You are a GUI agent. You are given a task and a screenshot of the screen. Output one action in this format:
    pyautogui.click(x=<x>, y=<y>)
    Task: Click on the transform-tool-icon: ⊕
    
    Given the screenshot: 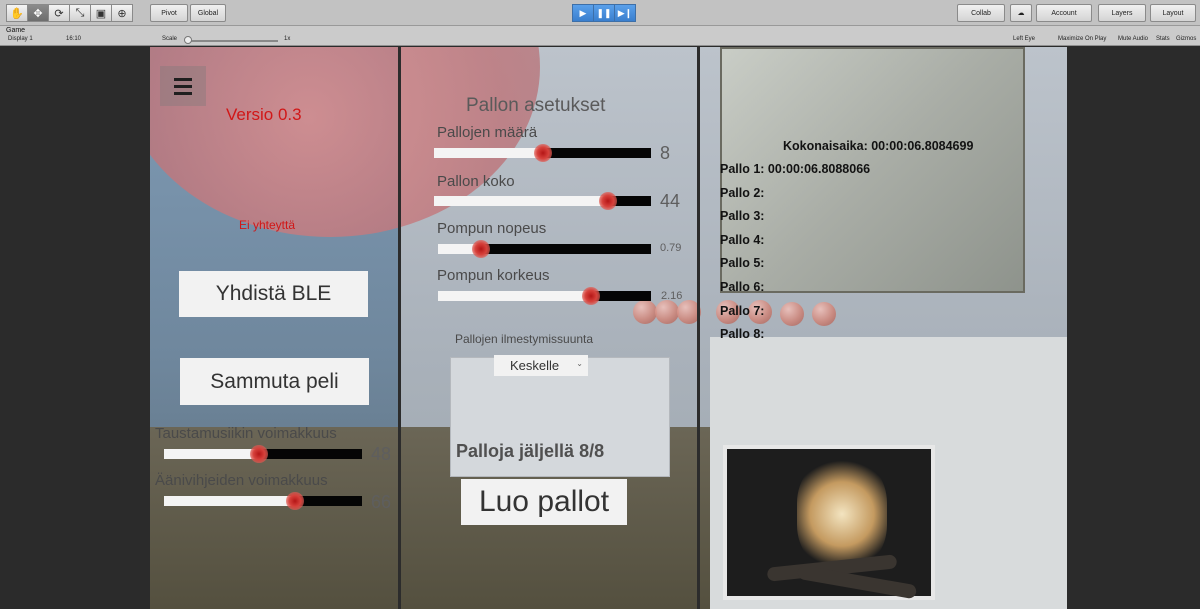 What is the action you would take?
    pyautogui.click(x=122, y=13)
    